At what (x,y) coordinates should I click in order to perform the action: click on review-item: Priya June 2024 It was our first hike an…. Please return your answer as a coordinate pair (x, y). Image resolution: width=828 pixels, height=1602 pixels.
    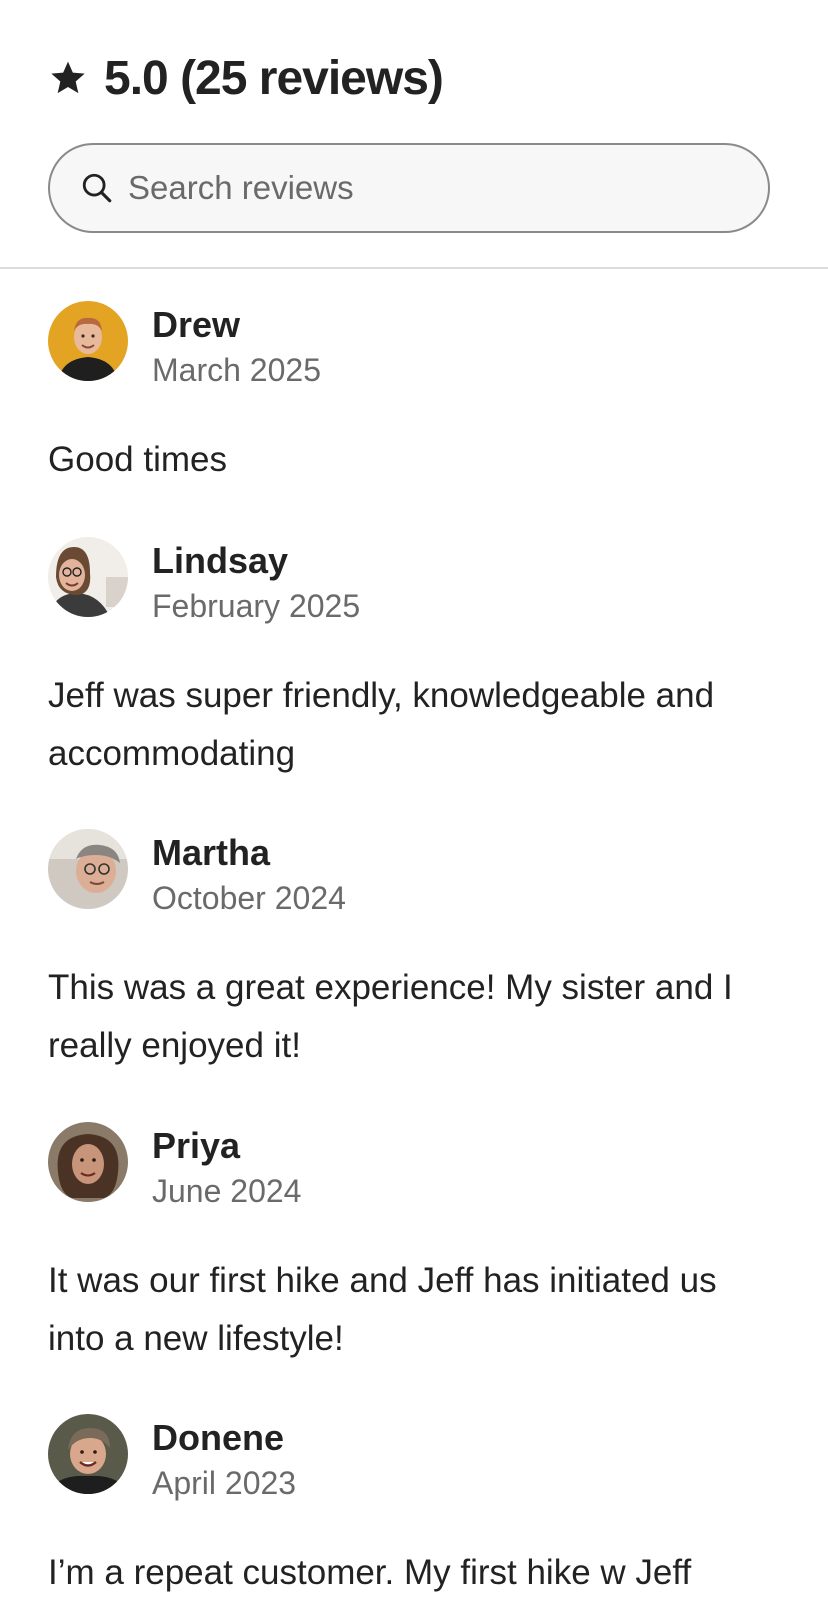
    Looking at the image, I should click on (413, 1245).